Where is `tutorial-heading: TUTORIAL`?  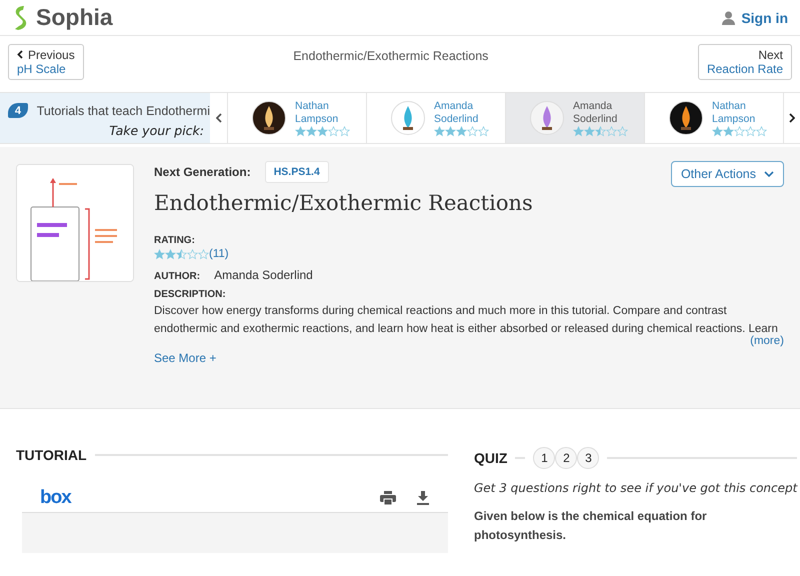 tutorial-heading: TUTORIAL is located at coordinates (51, 455).